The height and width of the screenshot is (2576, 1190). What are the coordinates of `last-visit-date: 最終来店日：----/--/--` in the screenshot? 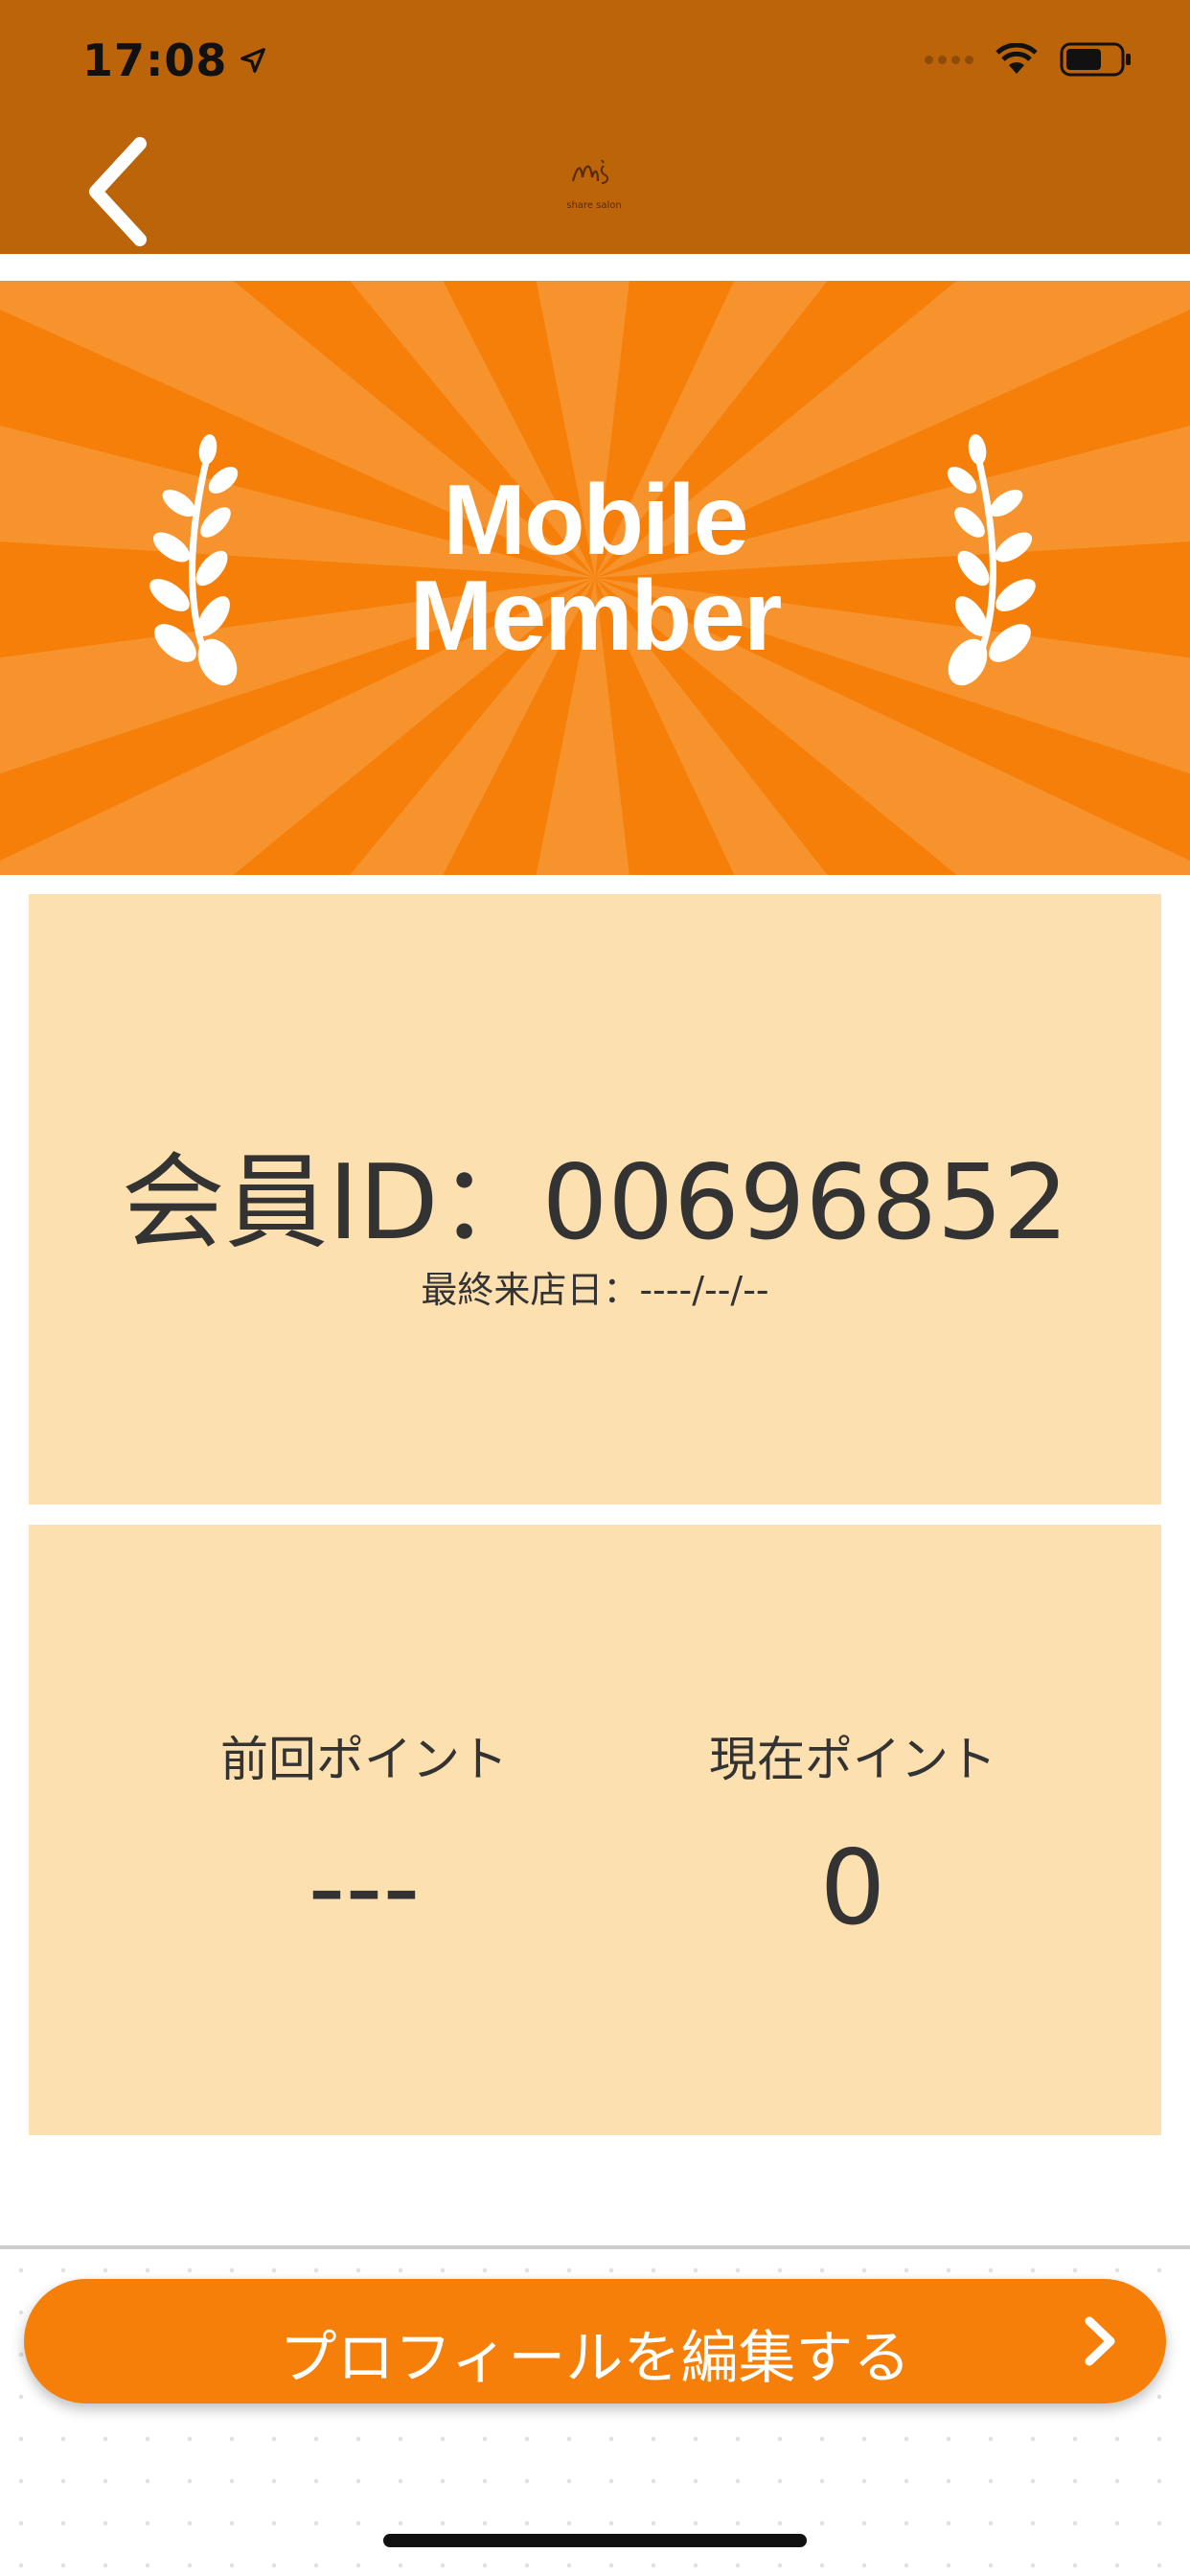 It's located at (595, 1290).